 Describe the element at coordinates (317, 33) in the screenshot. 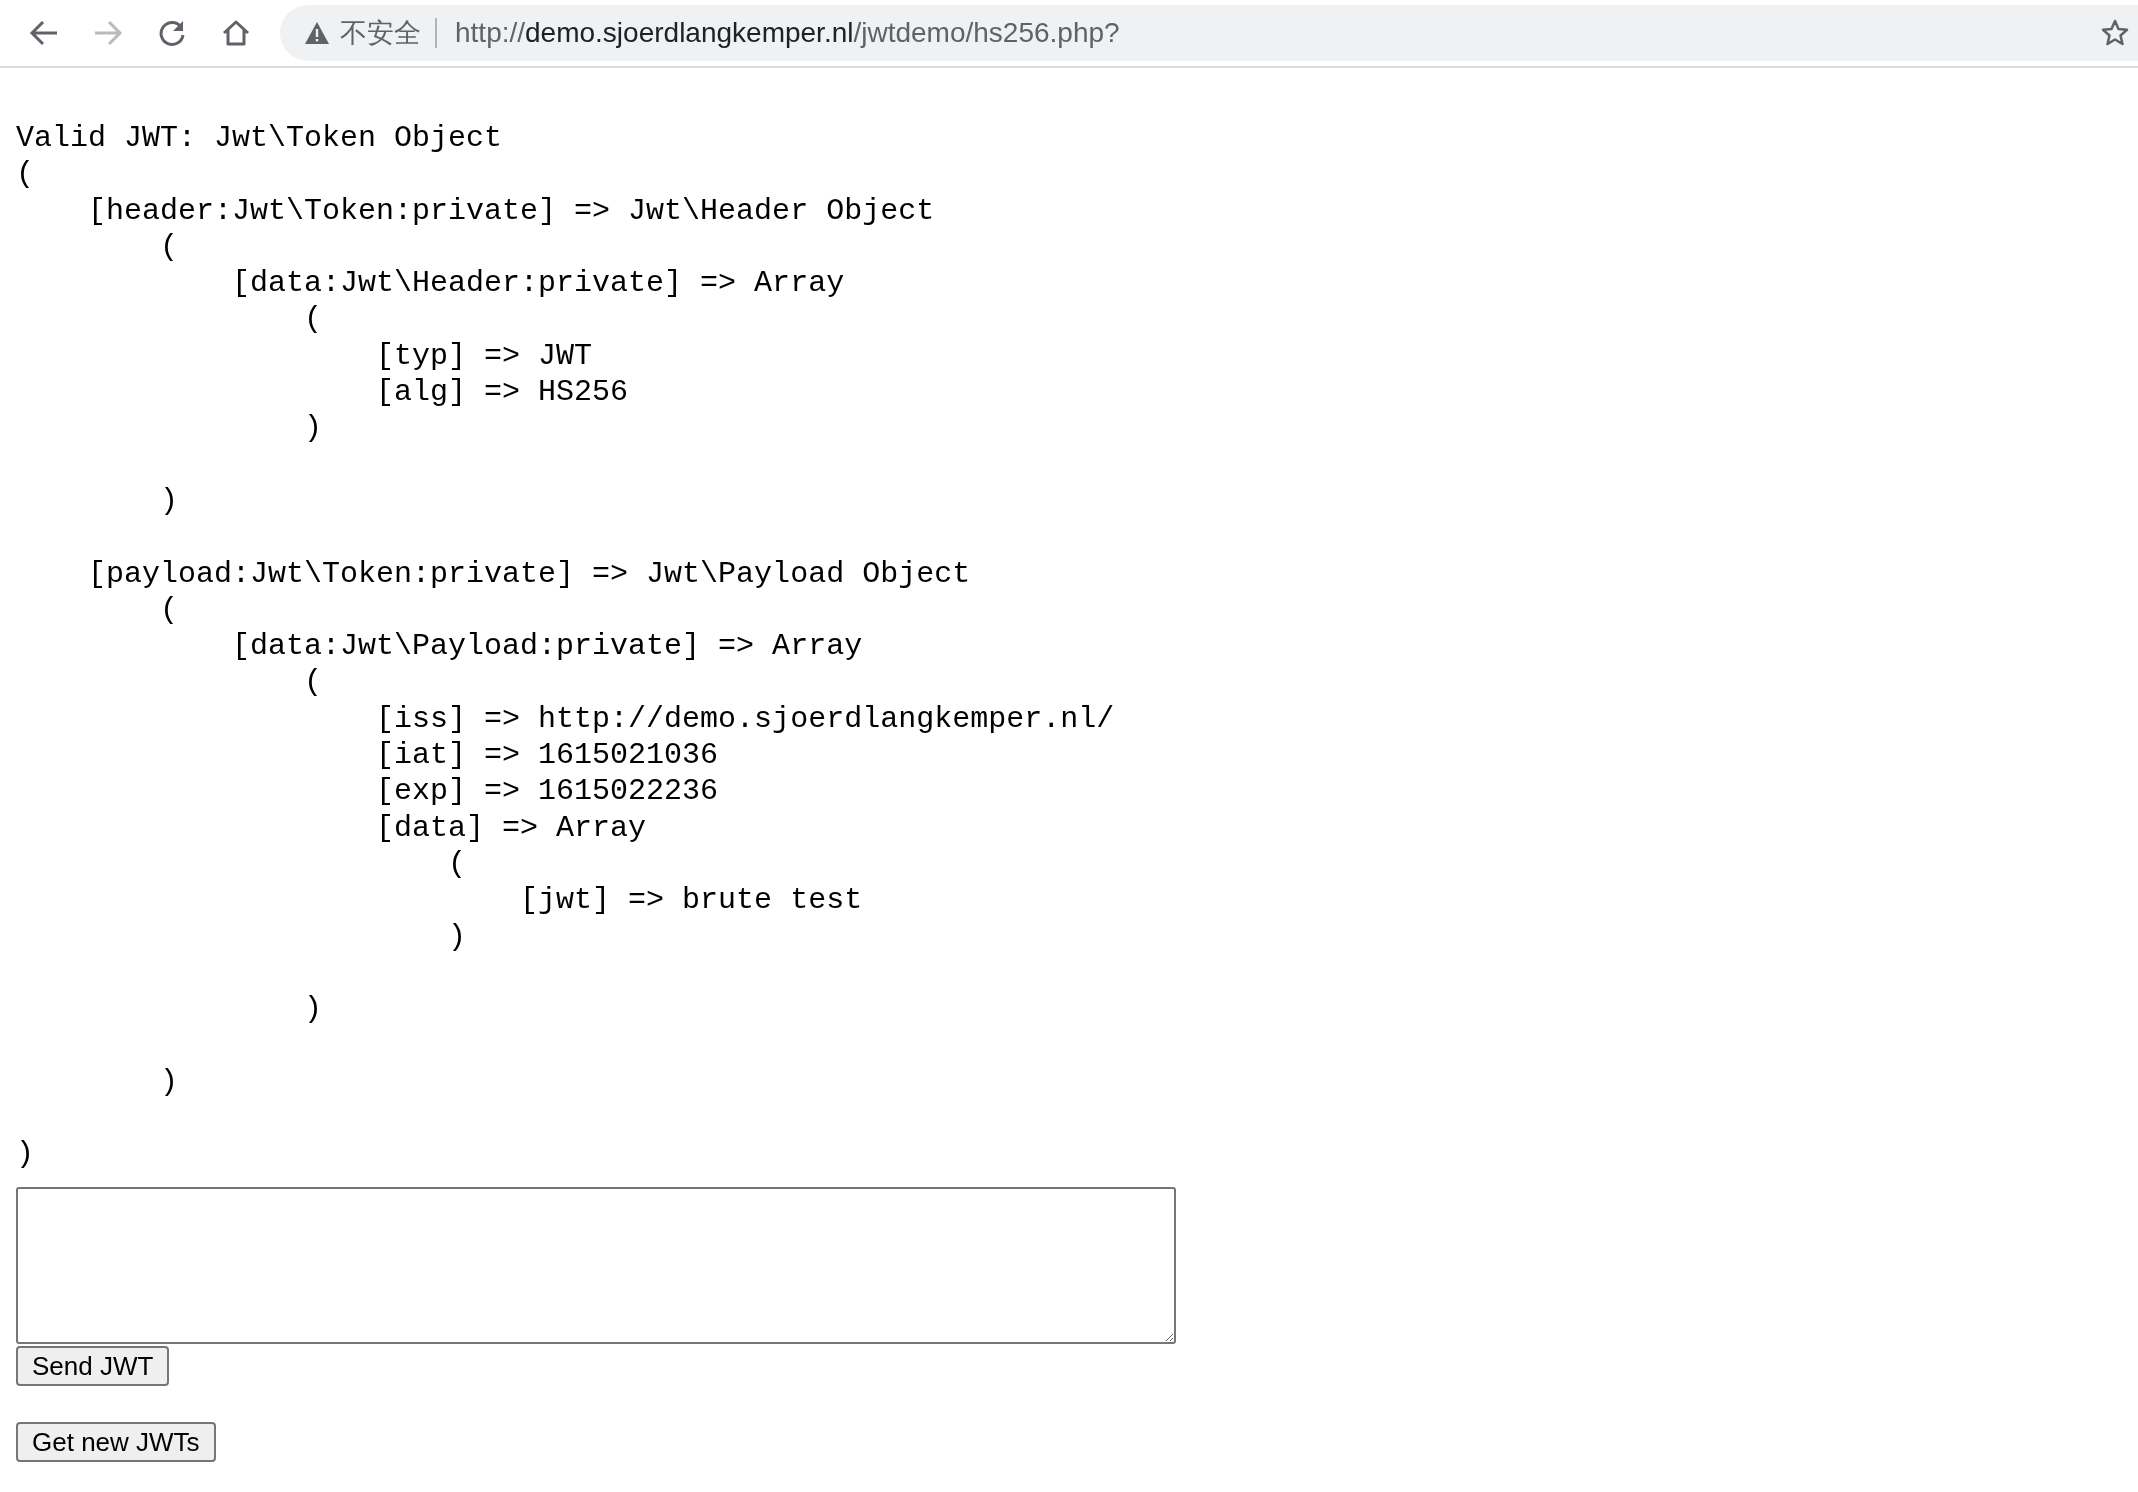

I see `warning-icon` at that location.